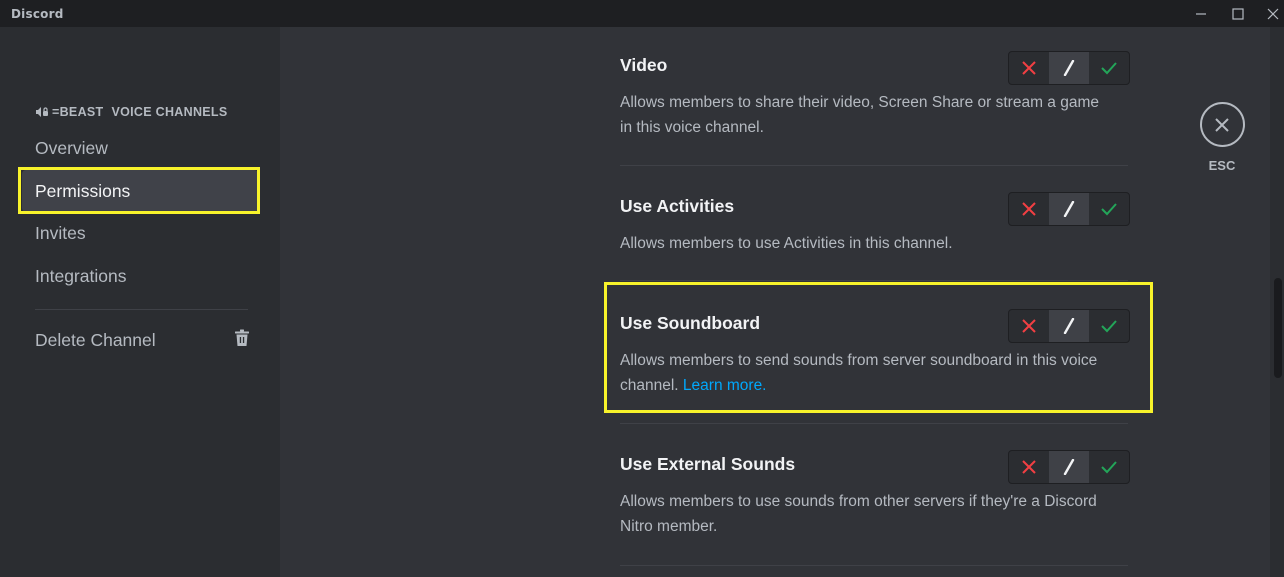 The width and height of the screenshot is (1284, 577). I want to click on maximize-button, so click(1238, 13).